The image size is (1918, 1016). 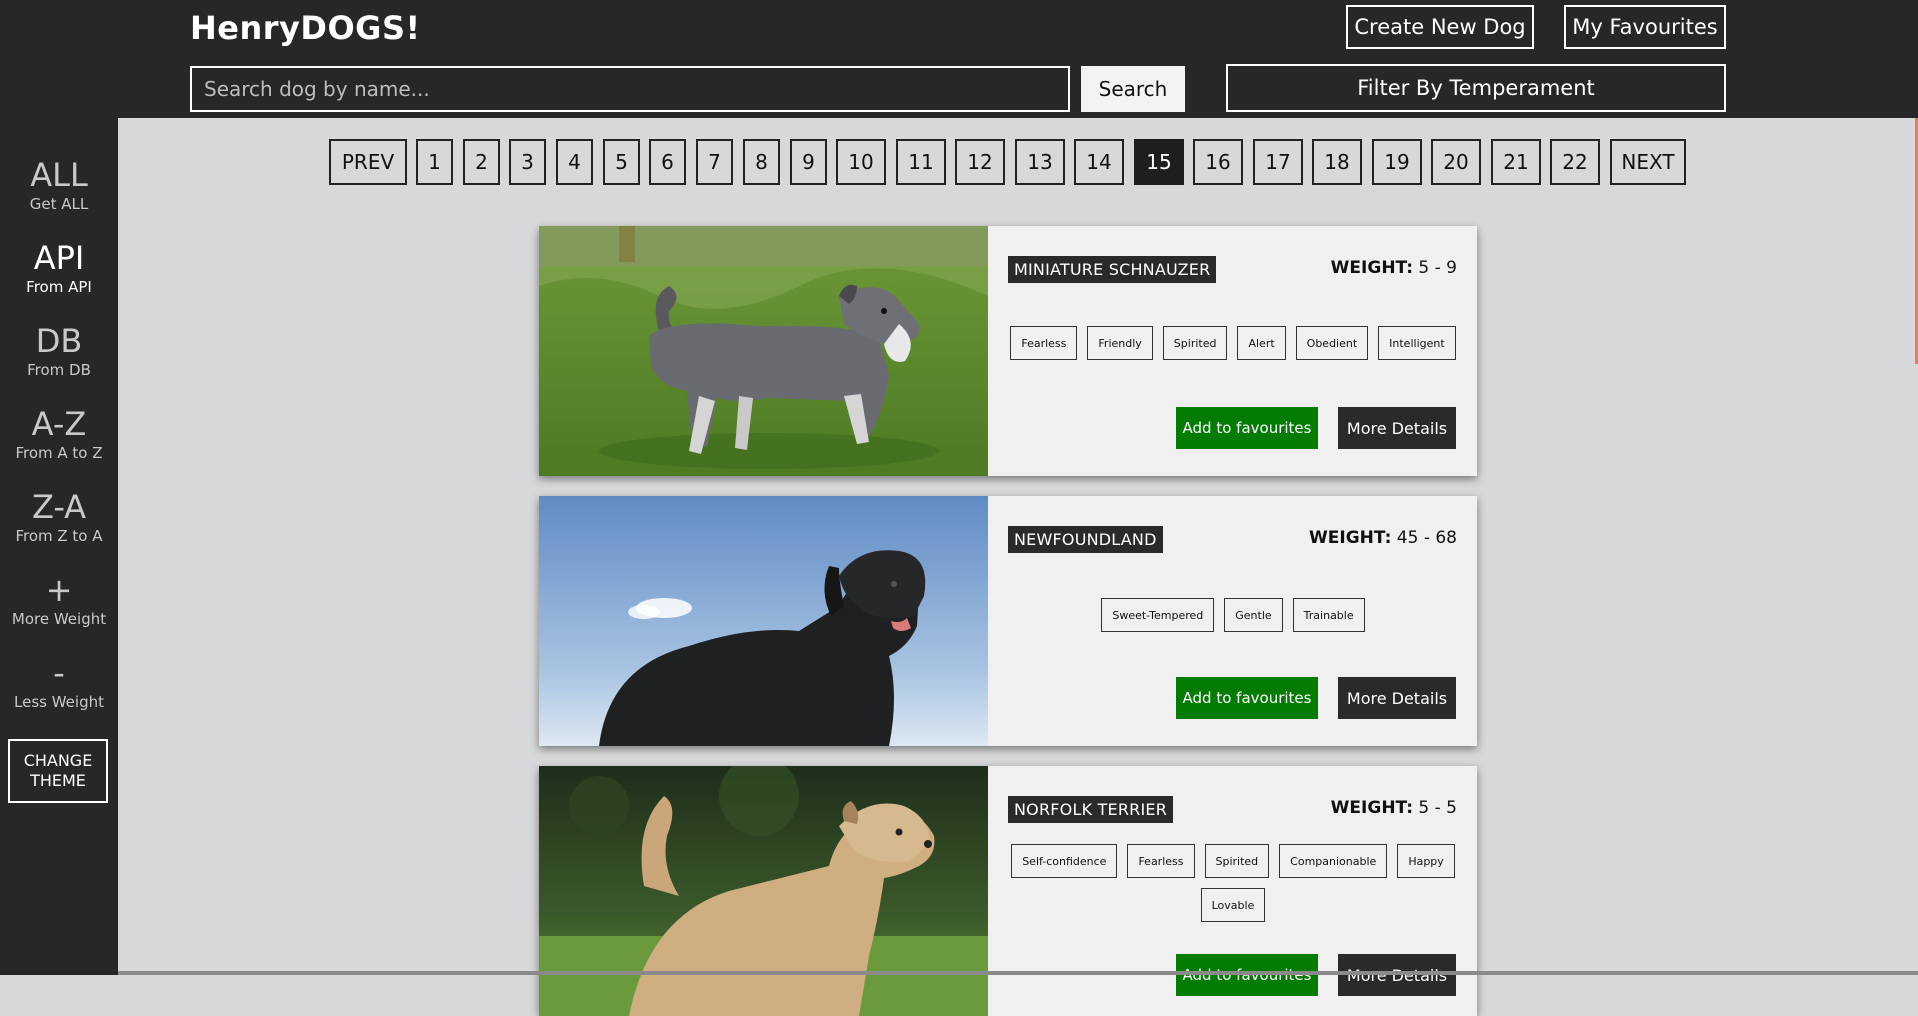 I want to click on create-new-dog-button: Create New Dog, so click(x=1440, y=27).